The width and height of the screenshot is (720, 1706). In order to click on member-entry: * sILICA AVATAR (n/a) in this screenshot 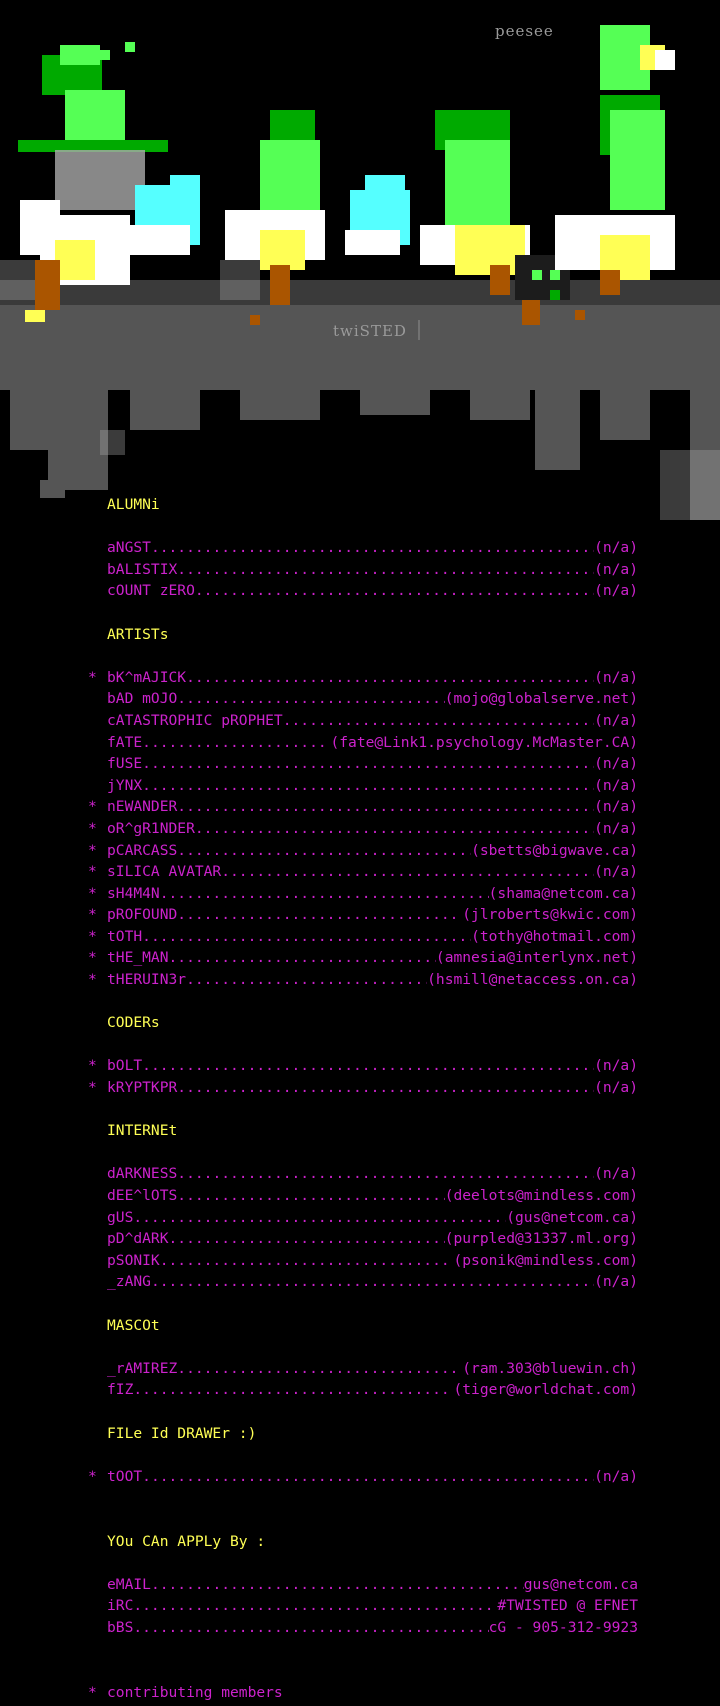, I will do `click(360, 872)`.